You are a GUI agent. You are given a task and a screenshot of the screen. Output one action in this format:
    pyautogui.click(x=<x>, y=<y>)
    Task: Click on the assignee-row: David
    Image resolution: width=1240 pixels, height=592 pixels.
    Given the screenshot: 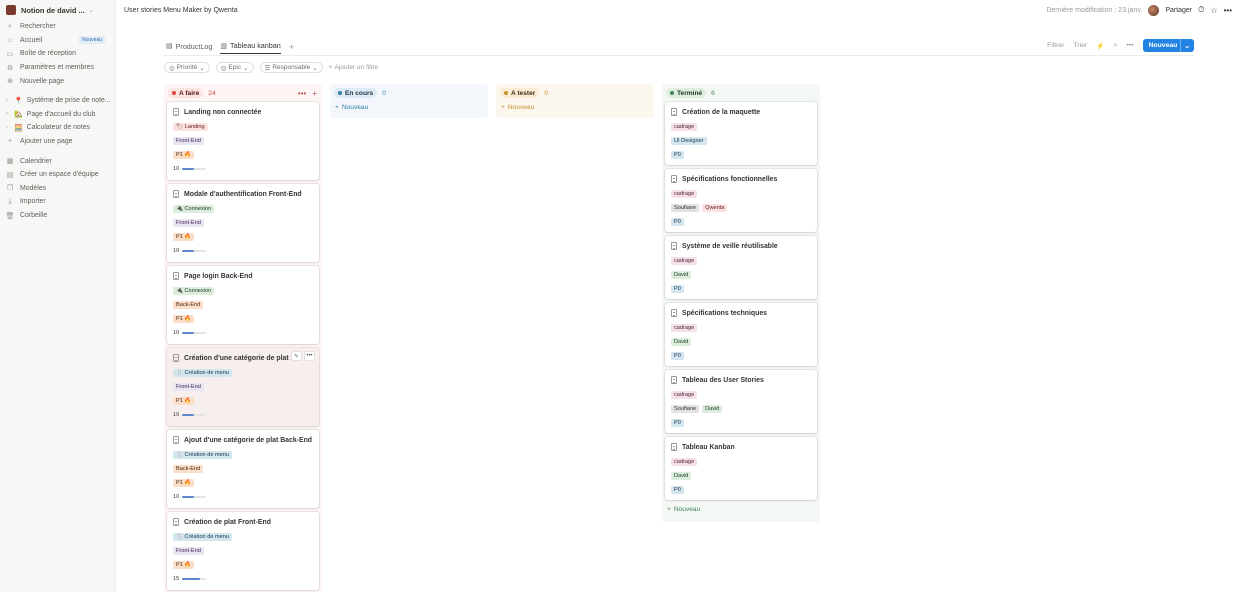 What is the action you would take?
    pyautogui.click(x=741, y=476)
    